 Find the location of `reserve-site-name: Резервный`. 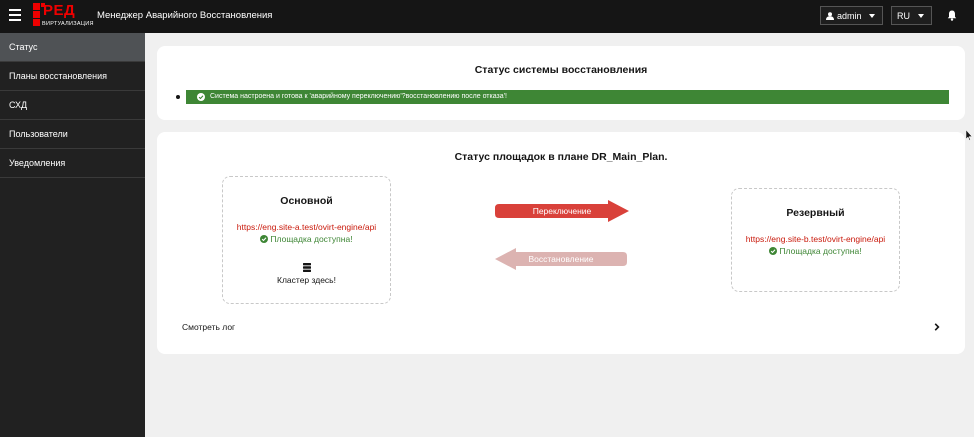

reserve-site-name: Резервный is located at coordinates (815, 213).